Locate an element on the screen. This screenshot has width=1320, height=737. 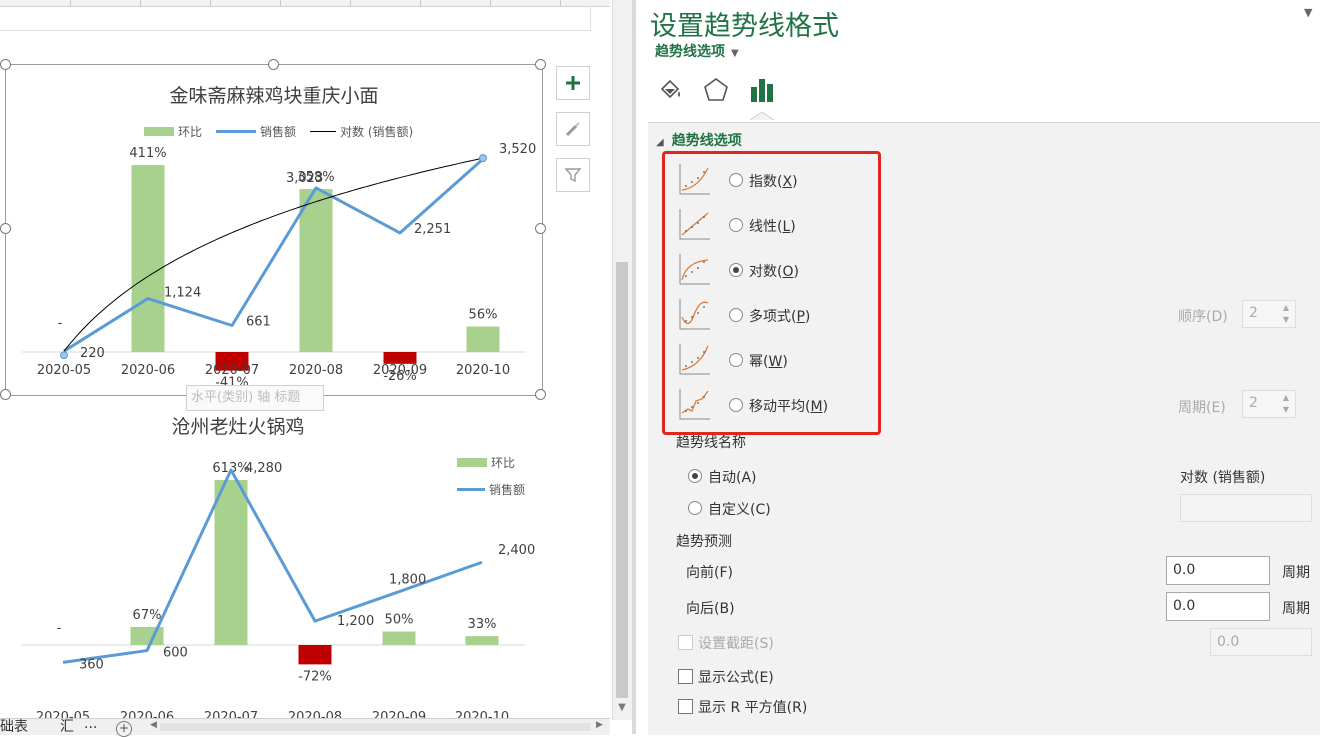
filter-icon is located at coordinates (573, 175).